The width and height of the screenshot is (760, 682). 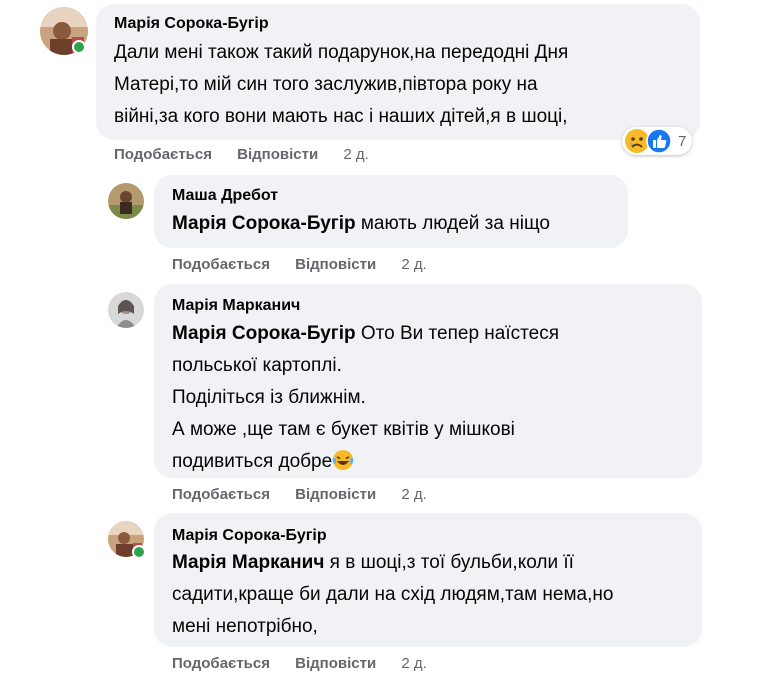 I want to click on comment-text-line: я в шоці,з тої бульби,коли її, so click(x=449, y=562).